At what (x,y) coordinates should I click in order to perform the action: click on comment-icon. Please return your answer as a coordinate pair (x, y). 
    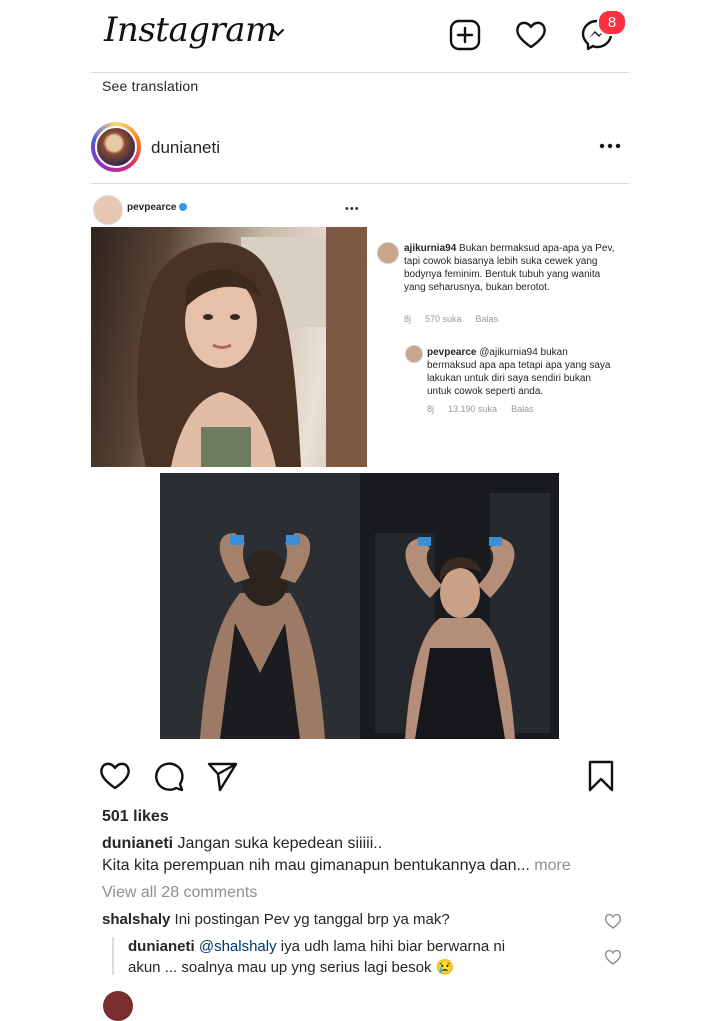
    Looking at the image, I should click on (169, 776).